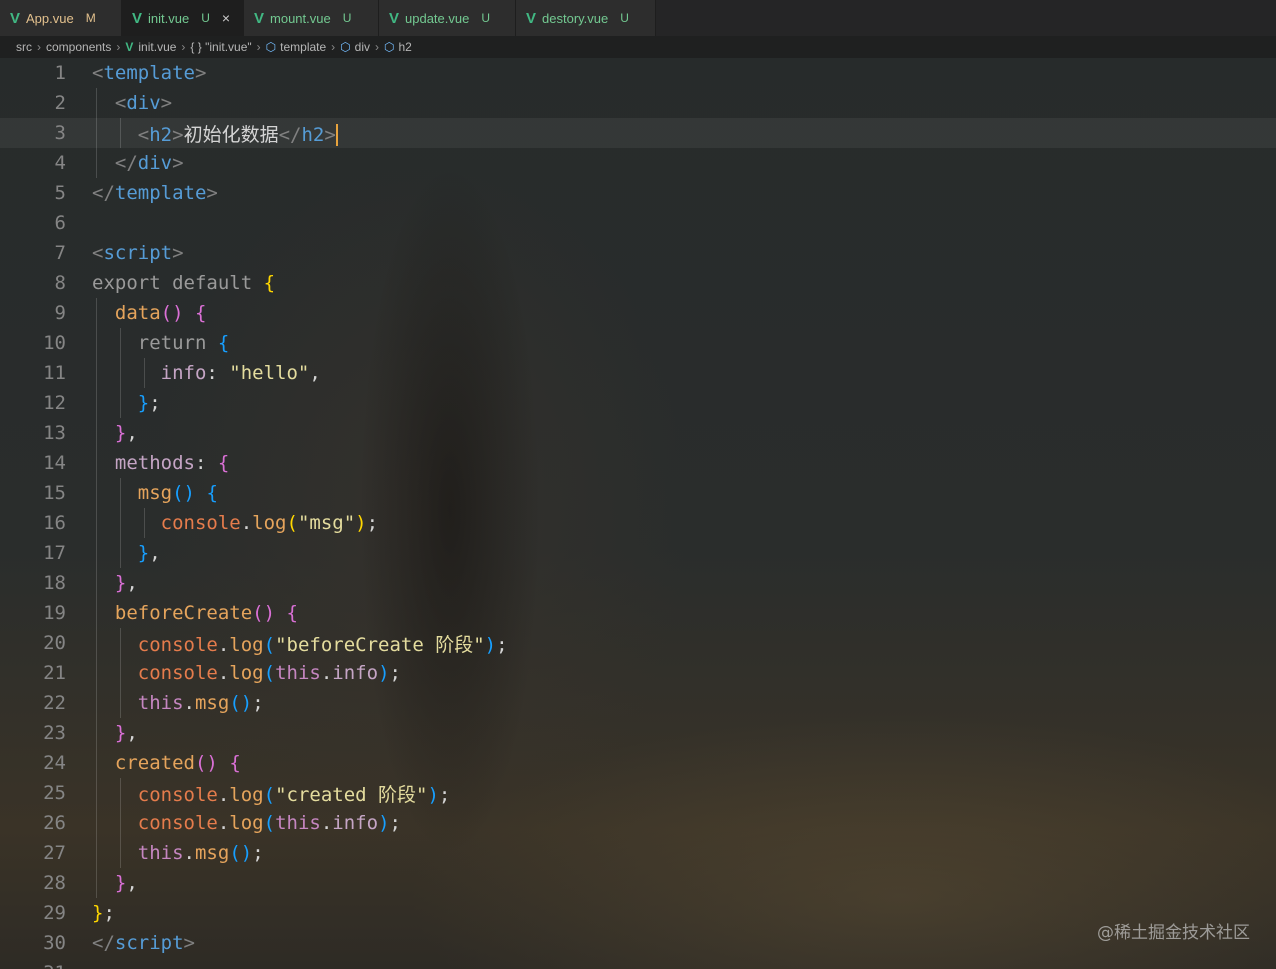 Image resolution: width=1276 pixels, height=969 pixels. I want to click on watermark: @稀土掘金技术社区, so click(1173, 933).